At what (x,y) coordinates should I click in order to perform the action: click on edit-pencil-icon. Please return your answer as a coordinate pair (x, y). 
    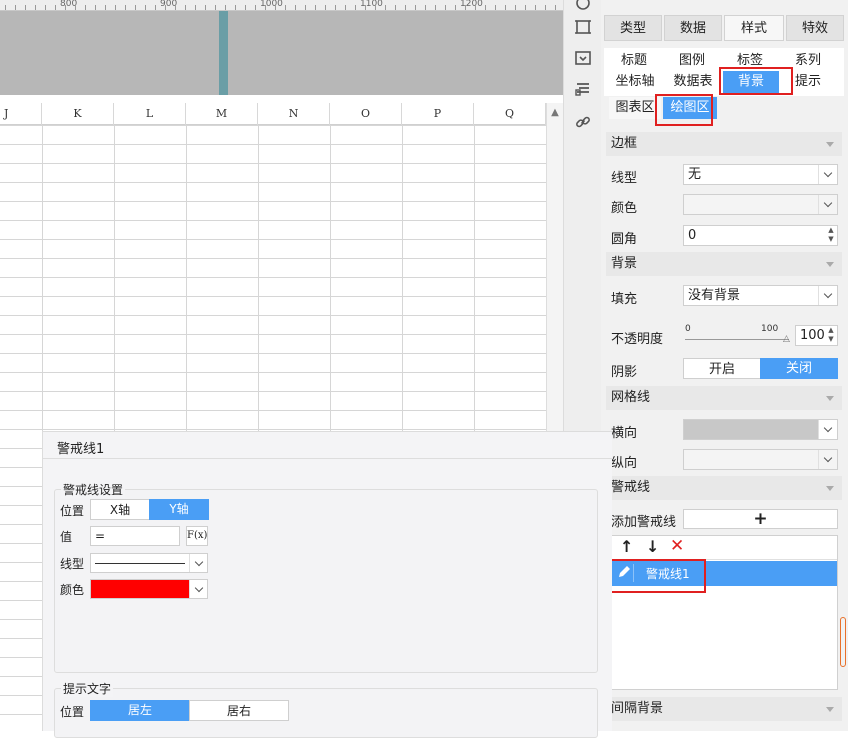
    Looking at the image, I should click on (625, 573).